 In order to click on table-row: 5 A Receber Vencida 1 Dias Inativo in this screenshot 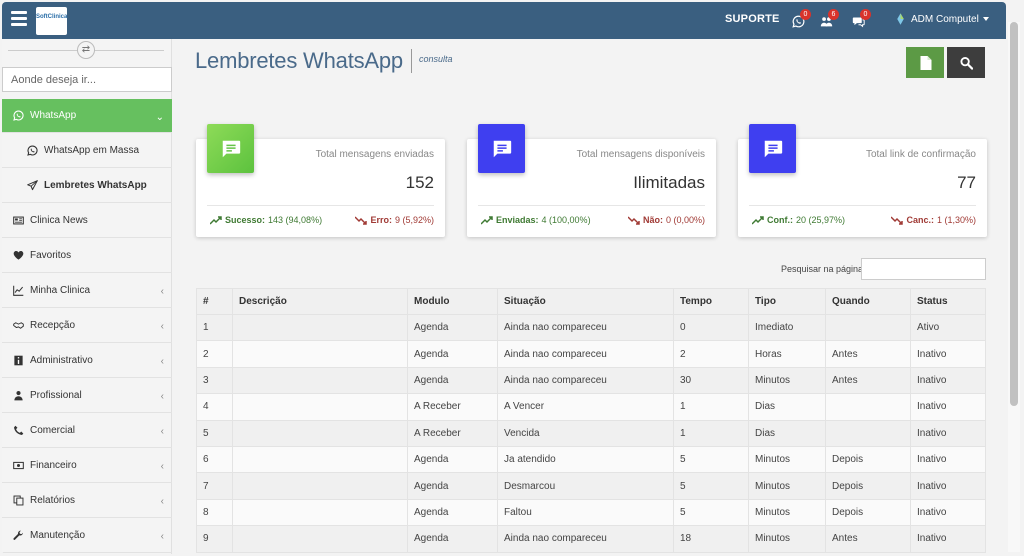, I will do `click(591, 433)`.